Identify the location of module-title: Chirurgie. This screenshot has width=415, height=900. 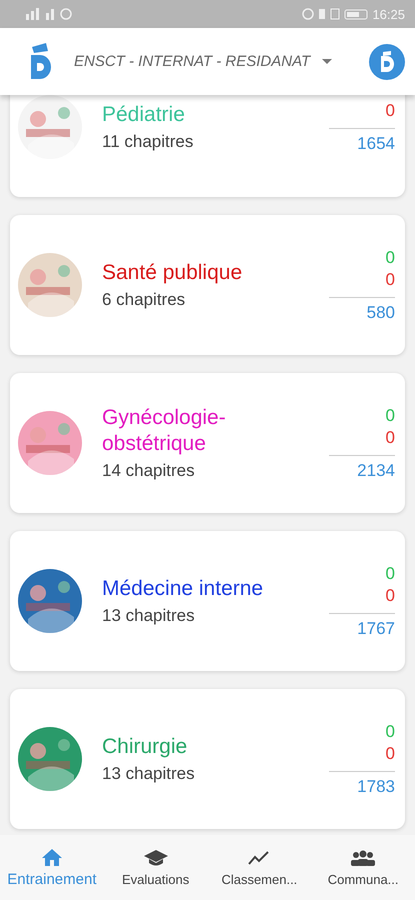
(145, 747).